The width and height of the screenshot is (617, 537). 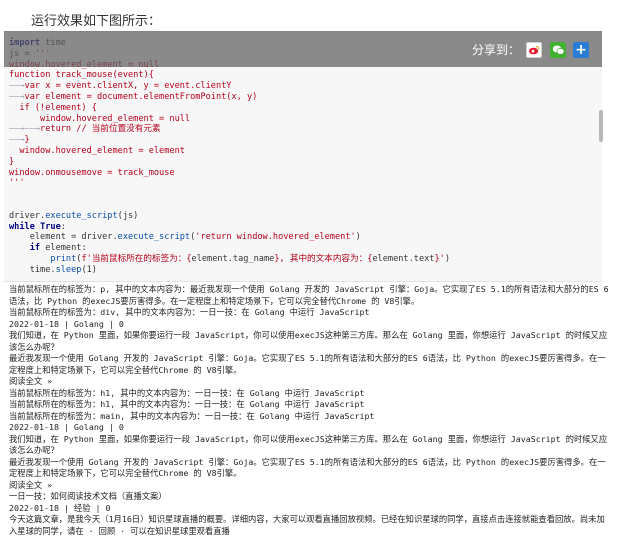 What do you see at coordinates (100, 129) in the screenshot?
I see `code-token: return // 当前位置没有元素` at bounding box center [100, 129].